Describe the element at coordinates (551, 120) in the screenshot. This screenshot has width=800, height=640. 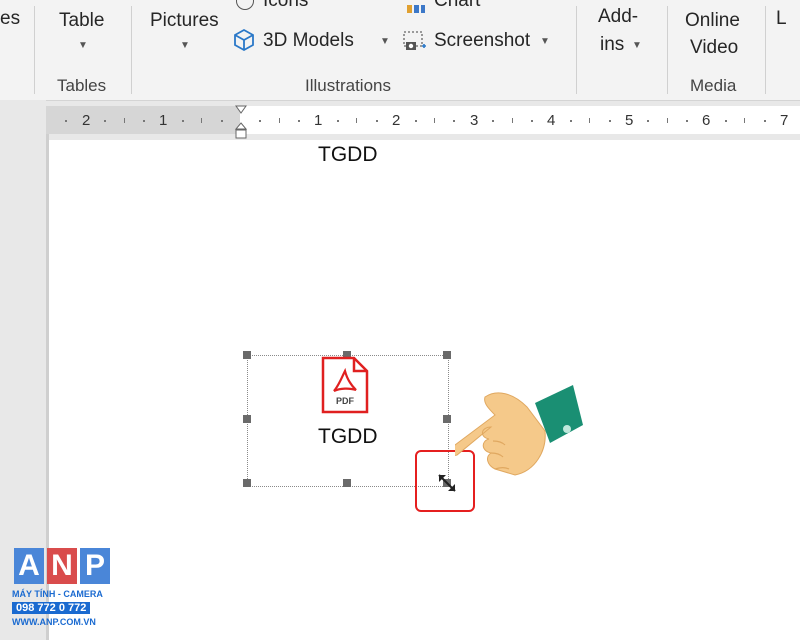
I see `ruler-number: 4` at that location.